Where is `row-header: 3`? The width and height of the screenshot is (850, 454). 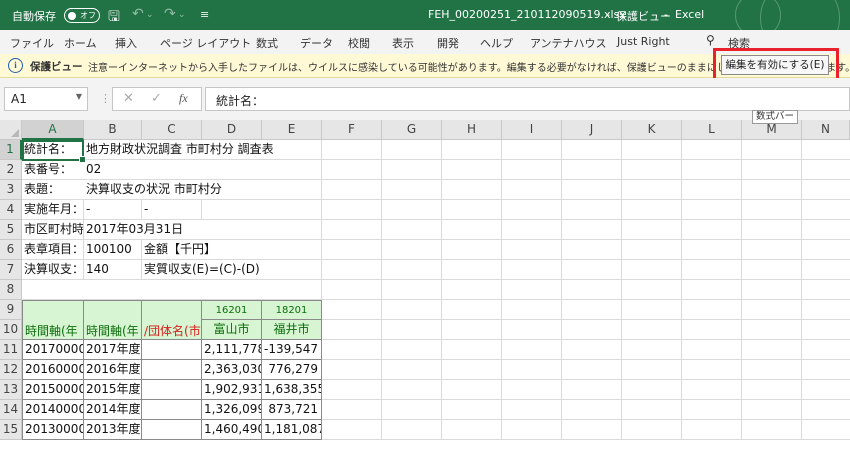
row-header: 3 is located at coordinates (11, 190).